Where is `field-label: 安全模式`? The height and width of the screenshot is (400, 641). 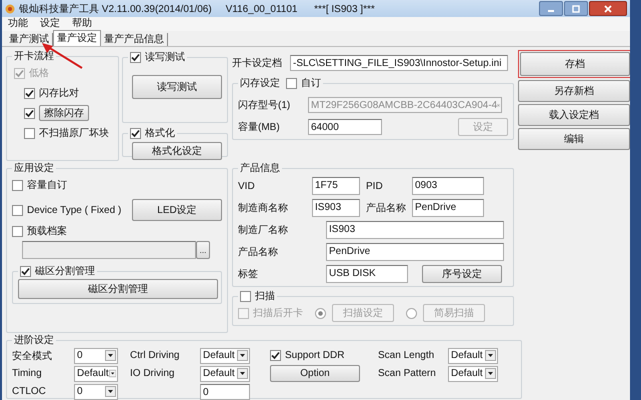 field-label: 安全模式 is located at coordinates (32, 356).